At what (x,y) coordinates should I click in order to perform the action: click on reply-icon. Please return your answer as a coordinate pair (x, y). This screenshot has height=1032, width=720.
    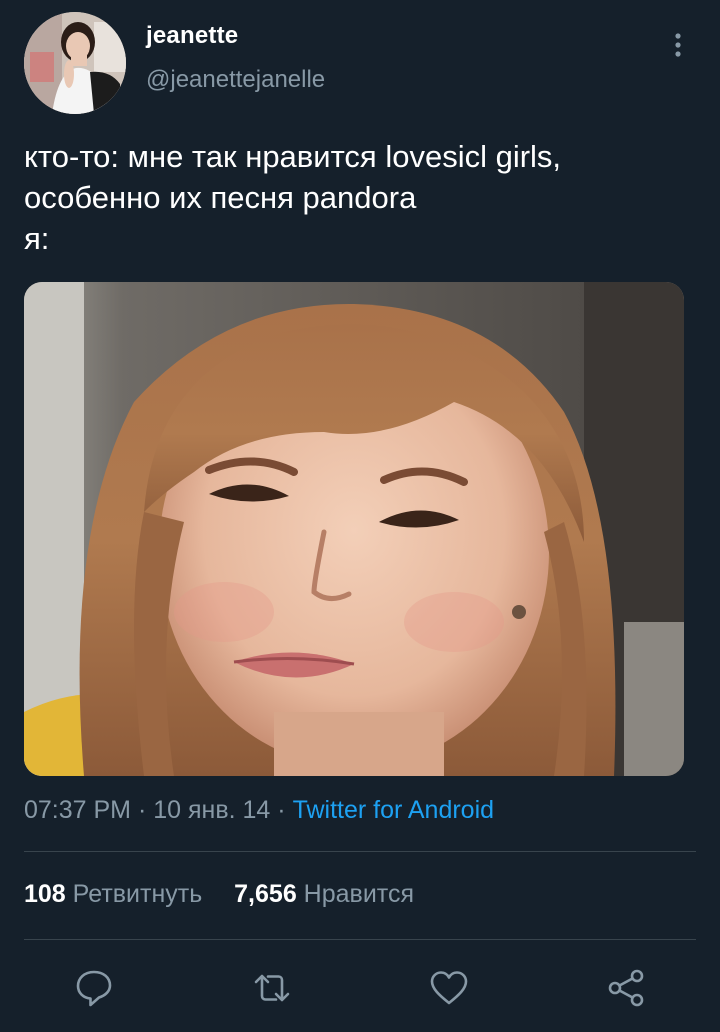
    Looking at the image, I should click on (94, 988).